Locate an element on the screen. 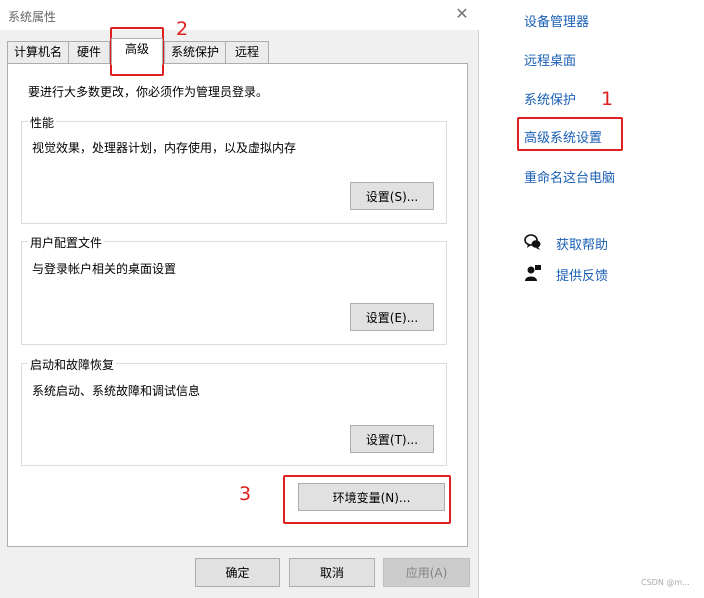  link-get-help: 获取帮助 is located at coordinates (582, 243).